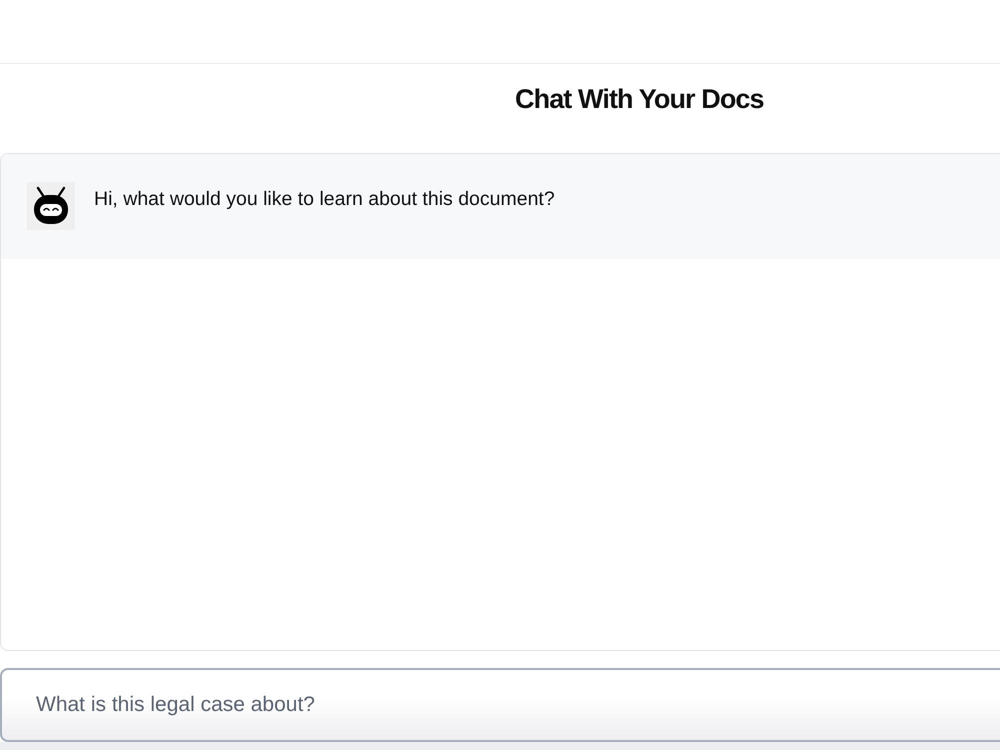  I want to click on message-text: Hi, what would you like to learn about this document?, so click(324, 199).